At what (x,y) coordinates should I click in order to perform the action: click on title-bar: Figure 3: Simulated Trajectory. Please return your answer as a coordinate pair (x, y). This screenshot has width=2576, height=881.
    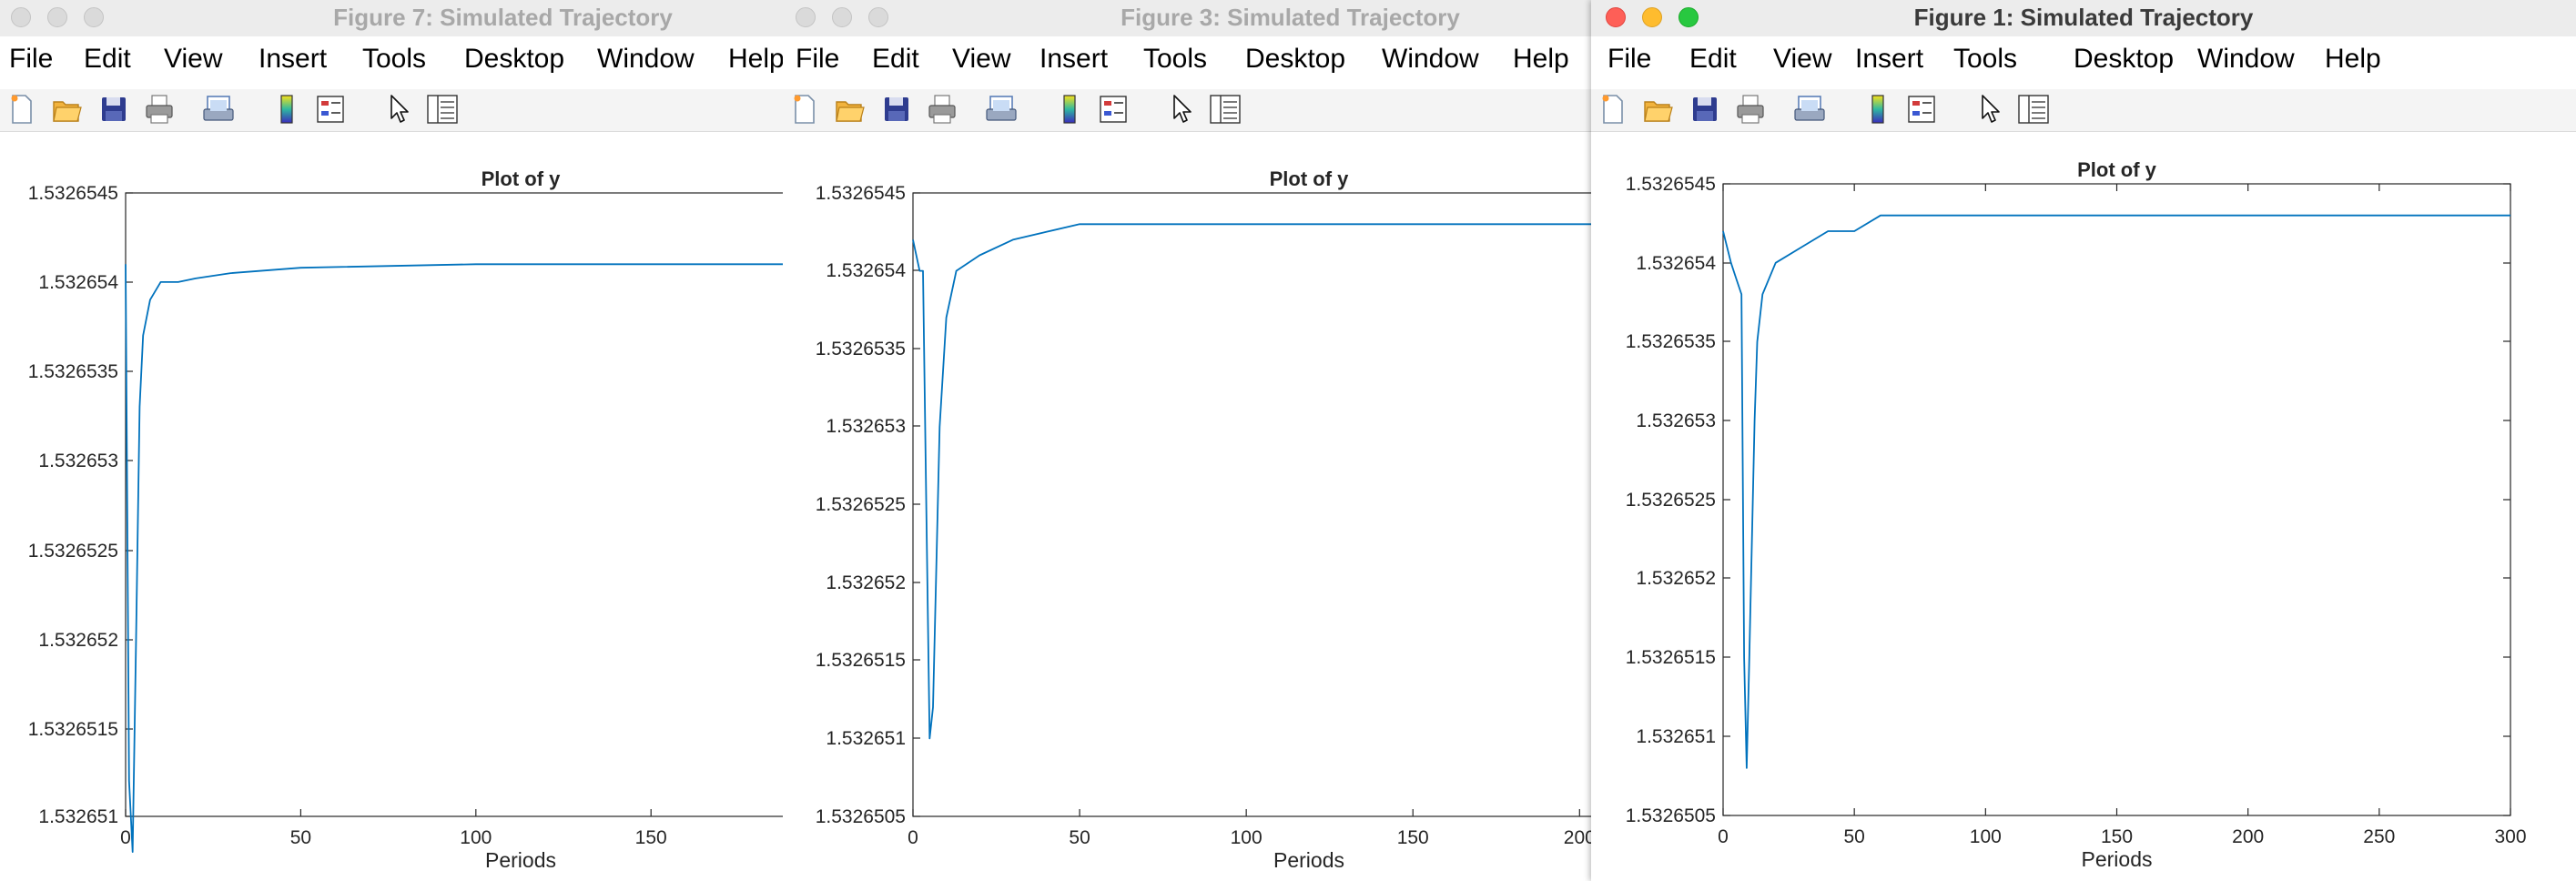
    Looking at the image, I should click on (1187, 19).